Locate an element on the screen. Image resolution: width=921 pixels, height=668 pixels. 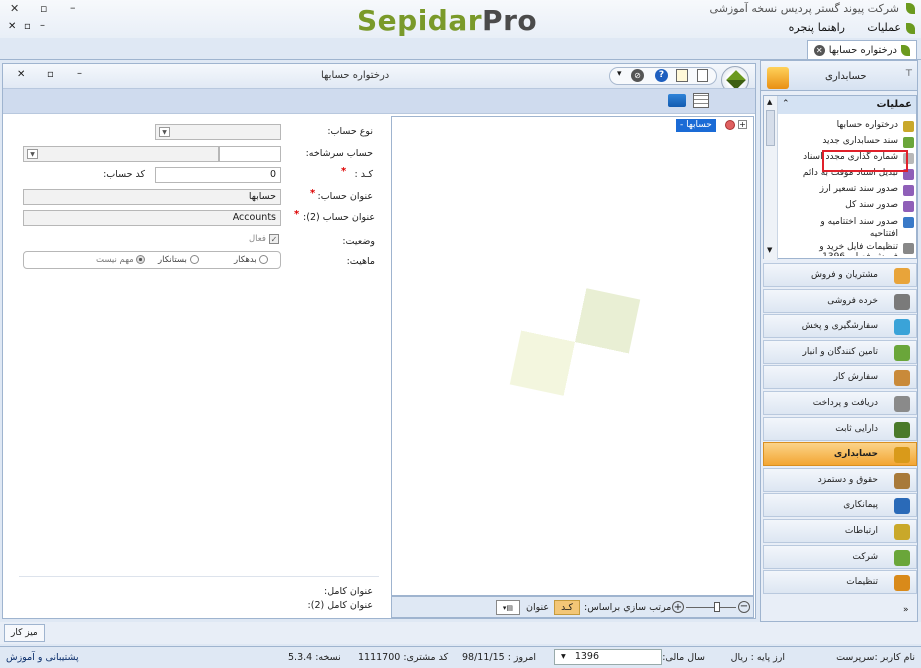
active-checkbox: فعال ✓ is located at coordinates (264, 239).